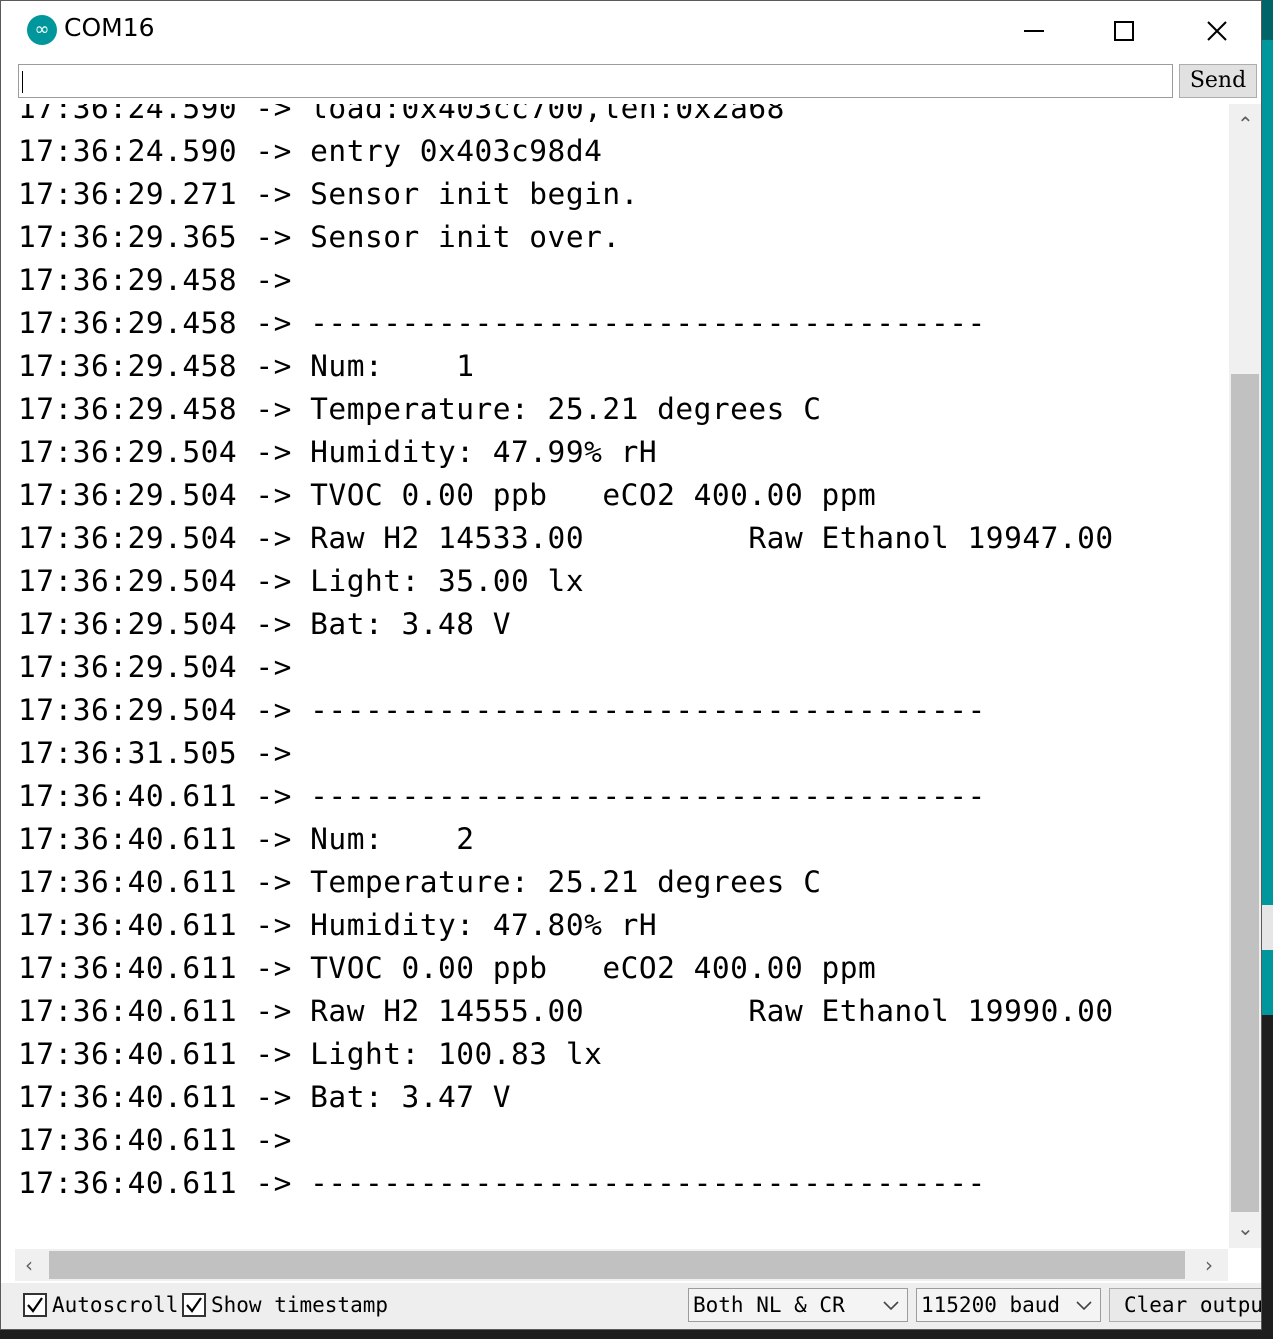 Image resolution: width=1273 pixels, height=1339 pixels. Describe the element at coordinates (265, 1097) in the screenshot. I see `output-line: 17:36:40.611 -> Bat: 3.47 V` at that location.